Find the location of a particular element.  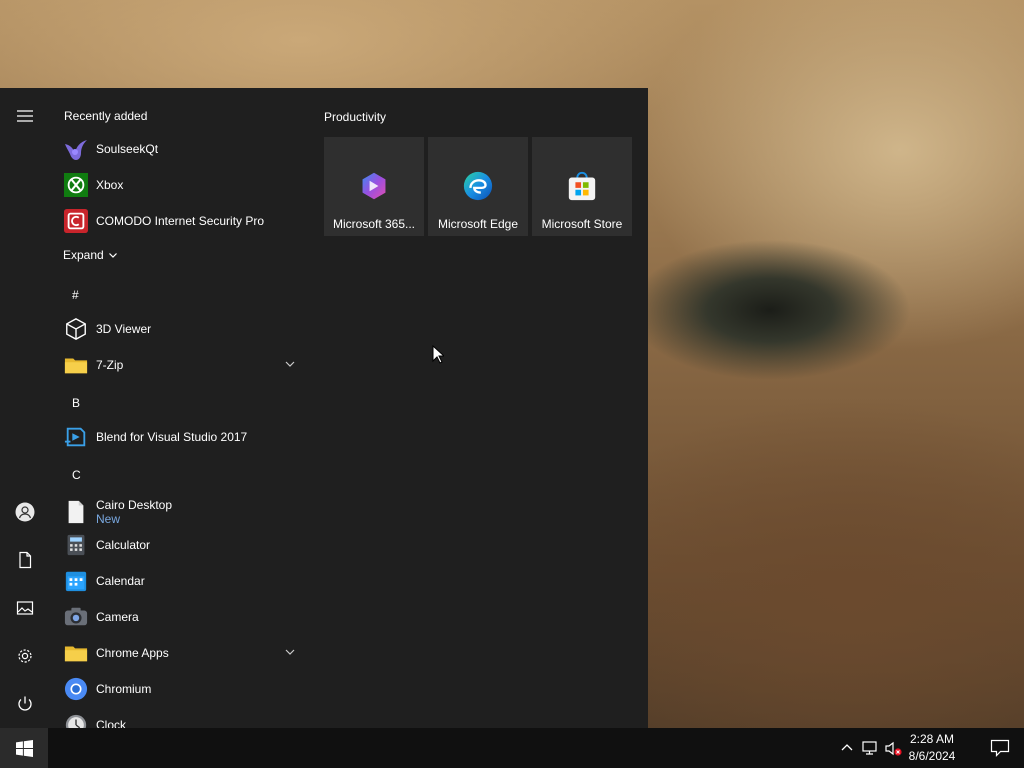

app-item-xbox: Xbox is located at coordinates (178, 185).